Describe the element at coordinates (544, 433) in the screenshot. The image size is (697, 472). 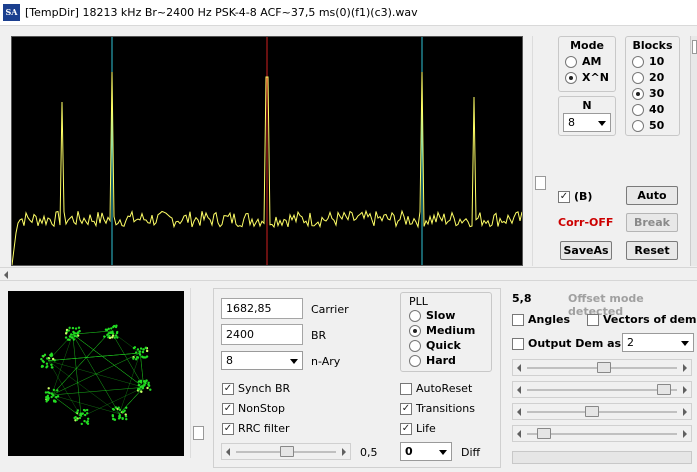
I see `right-slider-4-thumb` at that location.